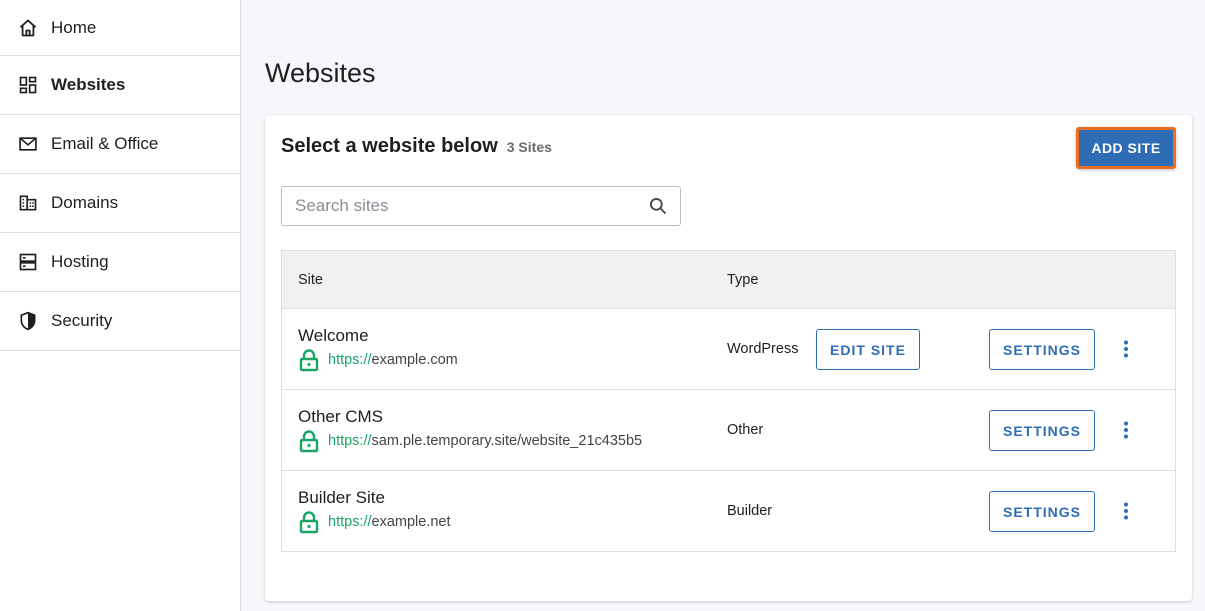  Describe the element at coordinates (341, 416) in the screenshot. I see `site-name: Other CMS` at that location.